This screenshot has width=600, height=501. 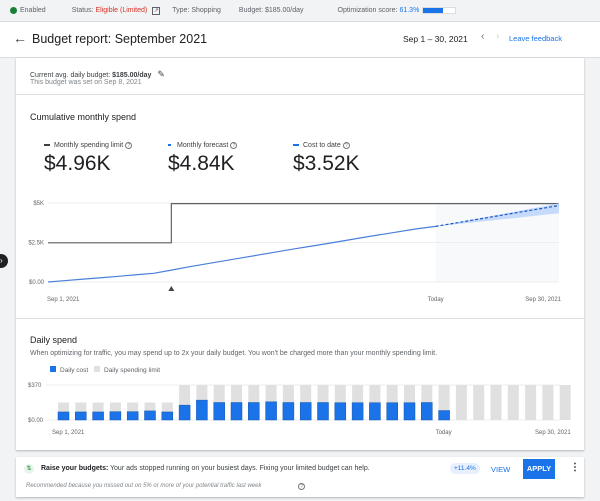 What do you see at coordinates (500, 469) in the screenshot?
I see `view-button: VIEW` at bounding box center [500, 469].